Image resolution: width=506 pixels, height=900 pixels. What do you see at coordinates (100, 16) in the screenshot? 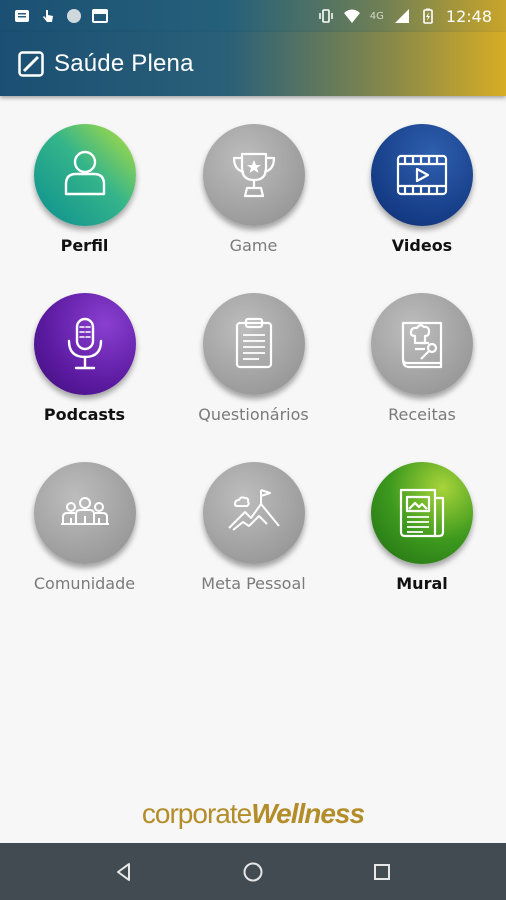
I see `calendar-icon` at bounding box center [100, 16].